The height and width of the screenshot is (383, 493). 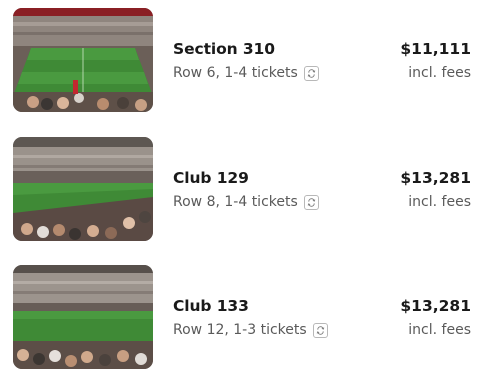 What do you see at coordinates (240, 330) in the screenshot?
I see `row-and-quantity: Row 12, 1-3 tickets` at bounding box center [240, 330].